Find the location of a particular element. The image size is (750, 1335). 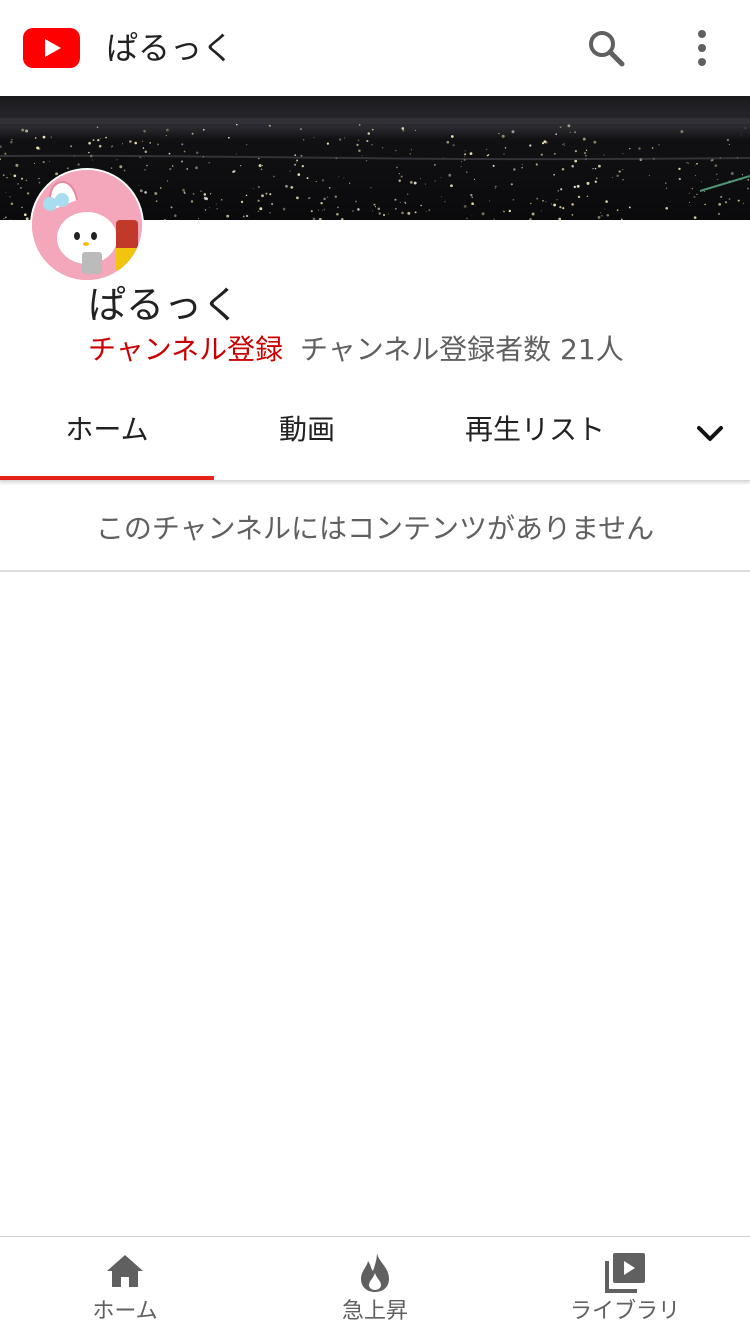

channel-tabs: ホーム 動画 再生リスト is located at coordinates (375, 432).